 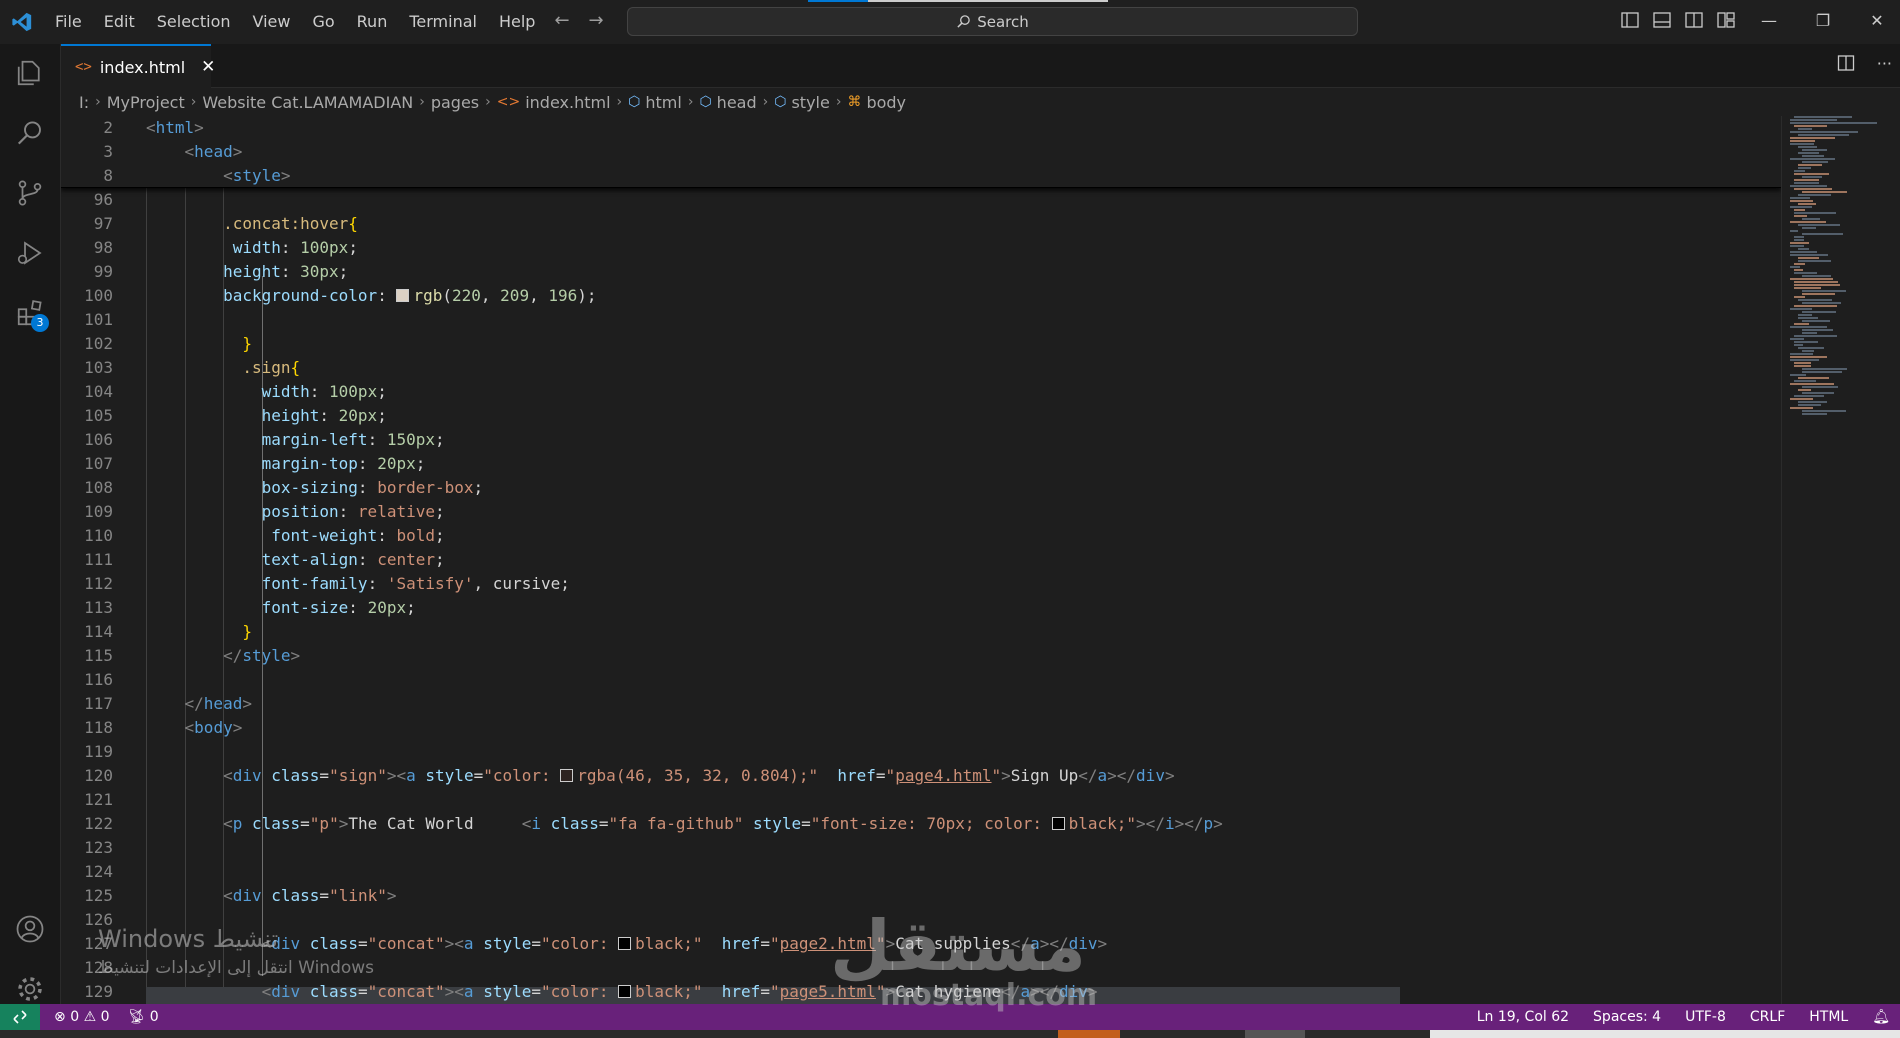 What do you see at coordinates (921, 368) in the screenshot?
I see `code-line: 103 .sign{` at bounding box center [921, 368].